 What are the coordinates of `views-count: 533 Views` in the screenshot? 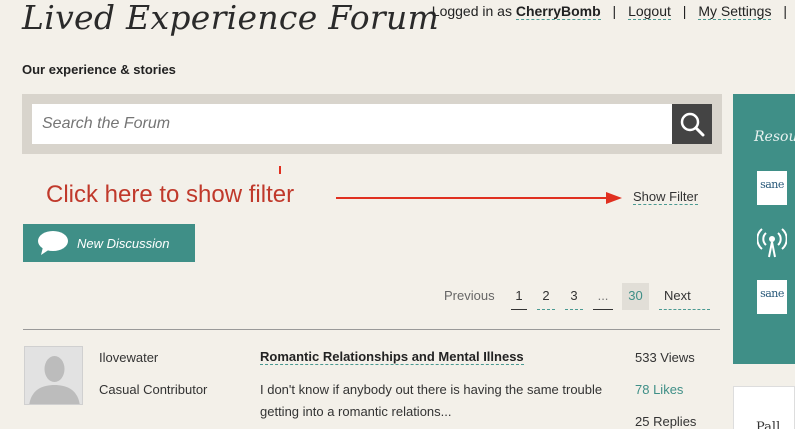 It's located at (665, 357).